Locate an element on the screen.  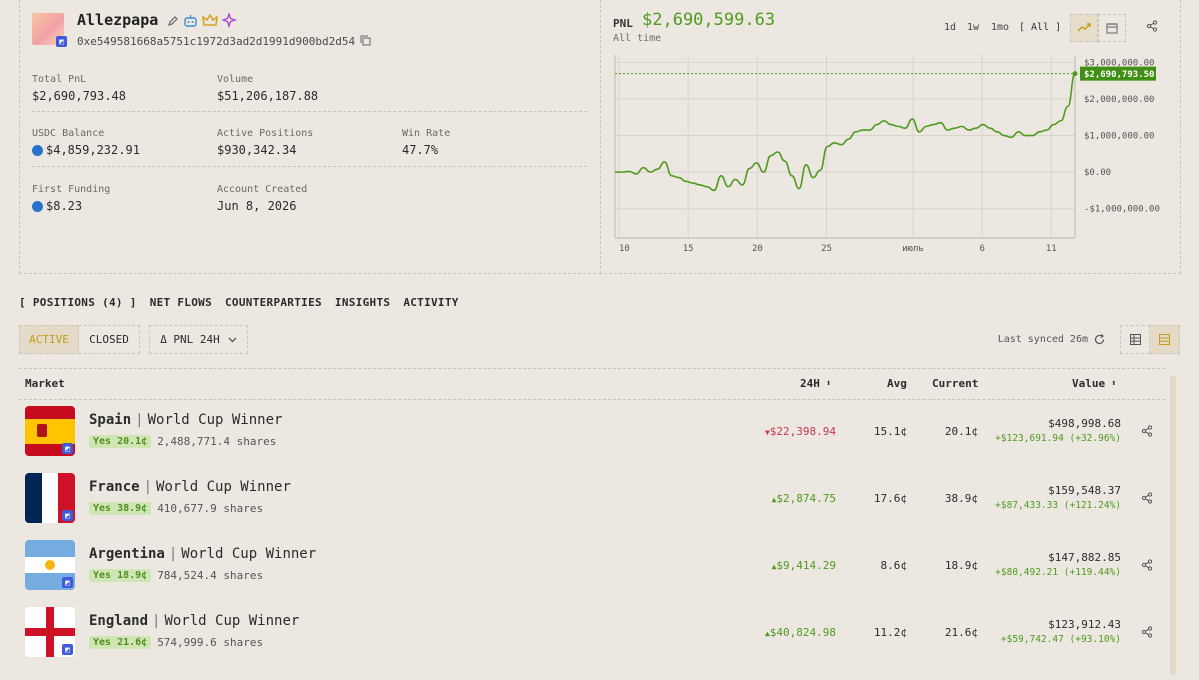
outcome-pill: Yes 18.9¢ is located at coordinates (120, 575).